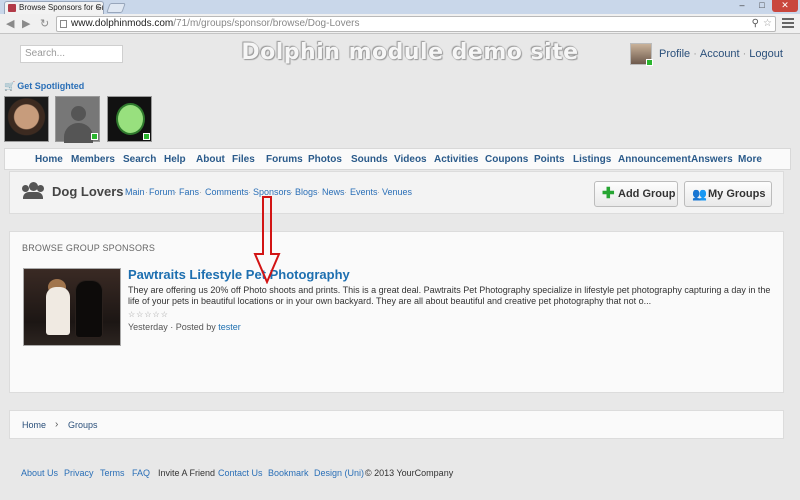 This screenshot has width=800, height=500. Describe the element at coordinates (641, 54) in the screenshot. I see `user-avatar` at that location.